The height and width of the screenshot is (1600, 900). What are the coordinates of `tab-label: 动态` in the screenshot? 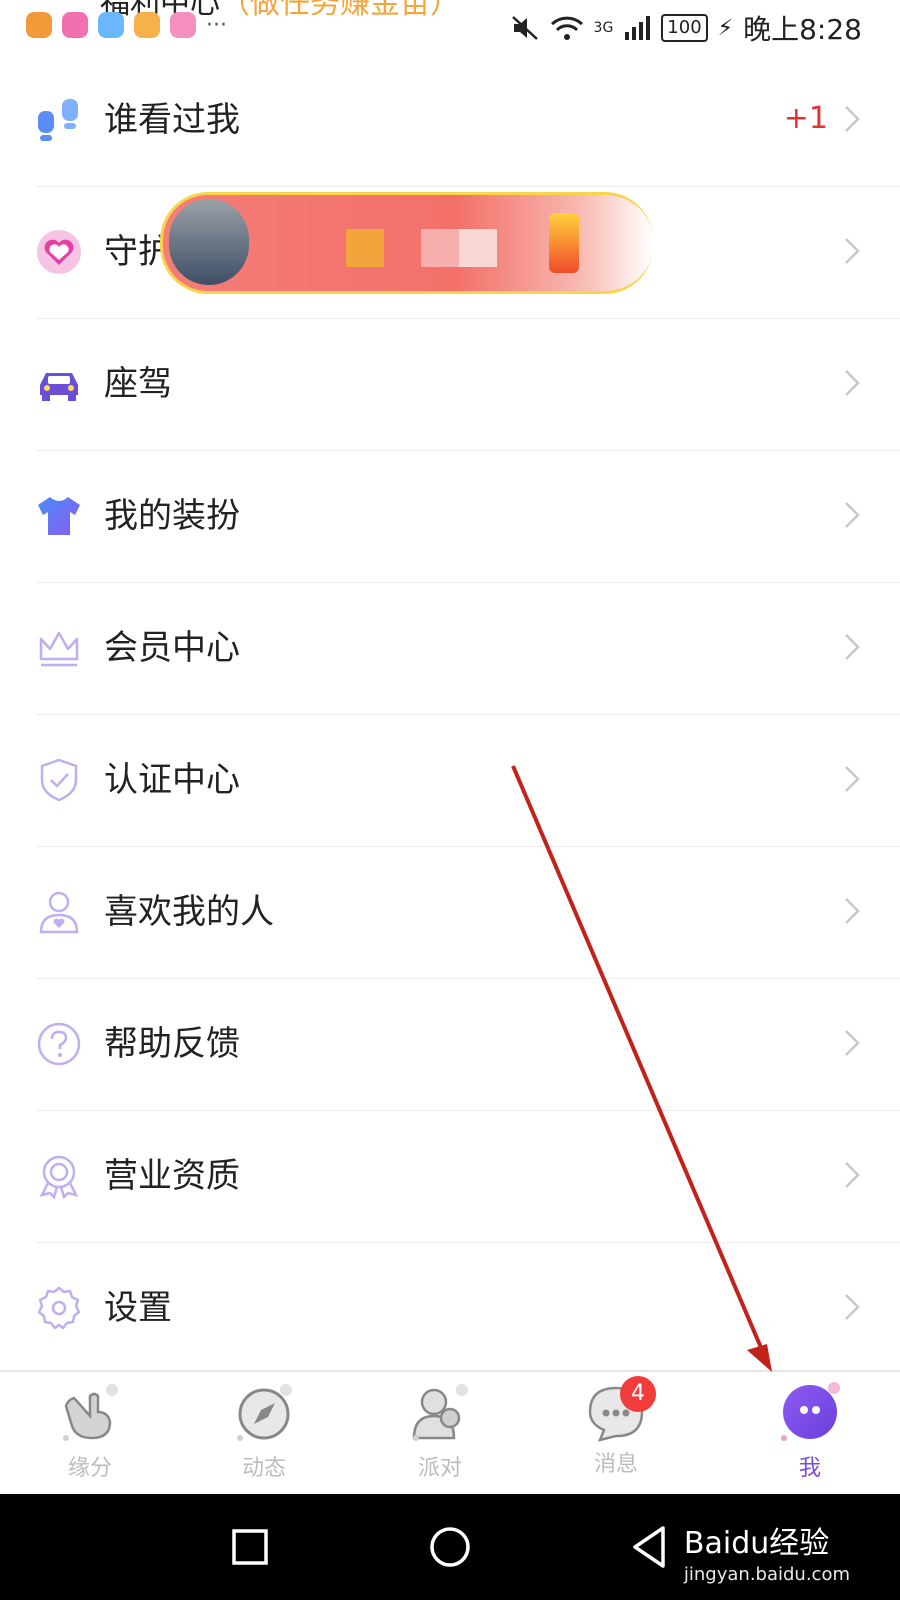 It's located at (263, 1468).